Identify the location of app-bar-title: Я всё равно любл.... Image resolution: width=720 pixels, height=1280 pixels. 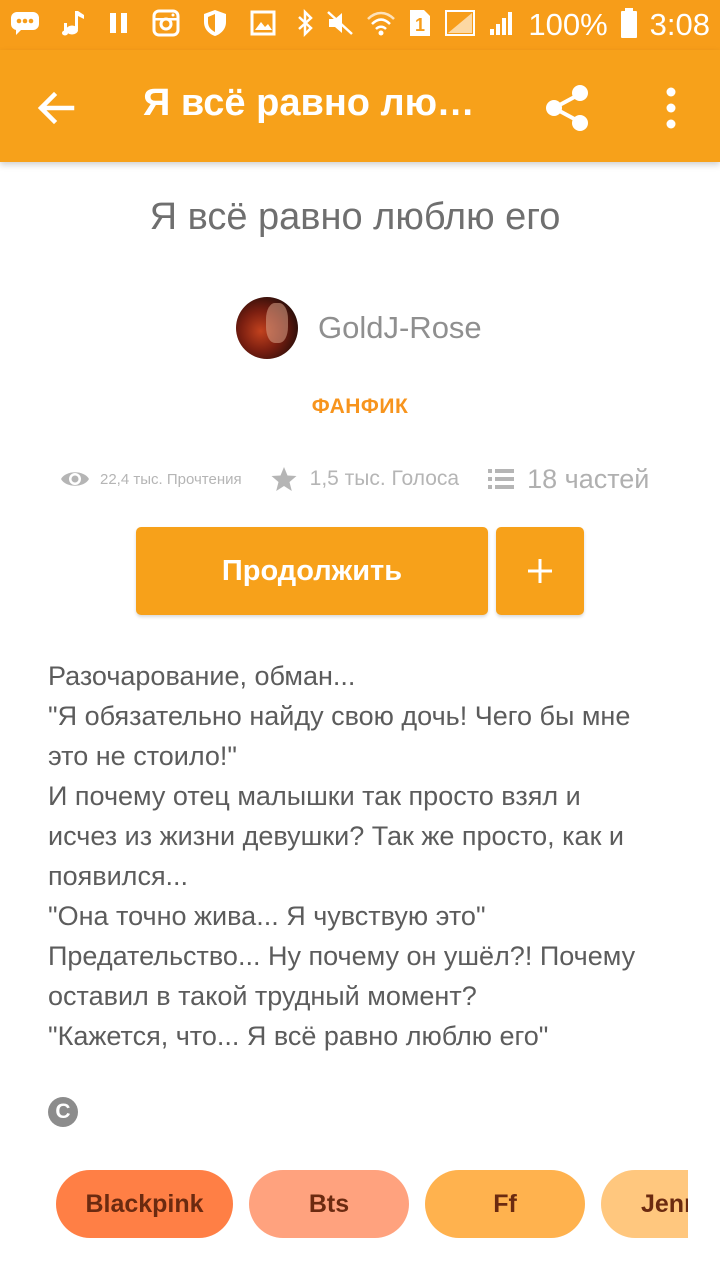
(318, 103).